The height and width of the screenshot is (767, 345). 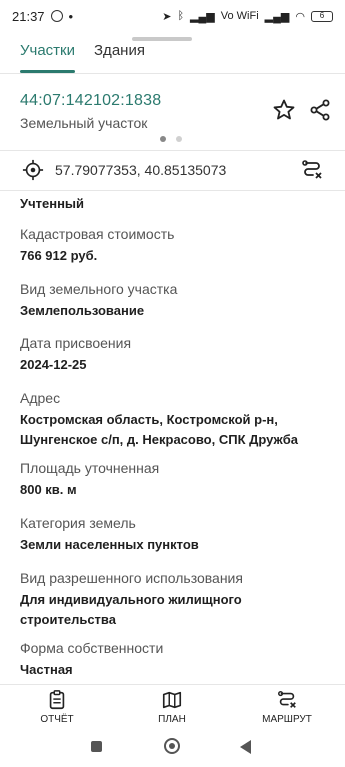 I want to click on property-label: Площадь уточненная, so click(x=90, y=468).